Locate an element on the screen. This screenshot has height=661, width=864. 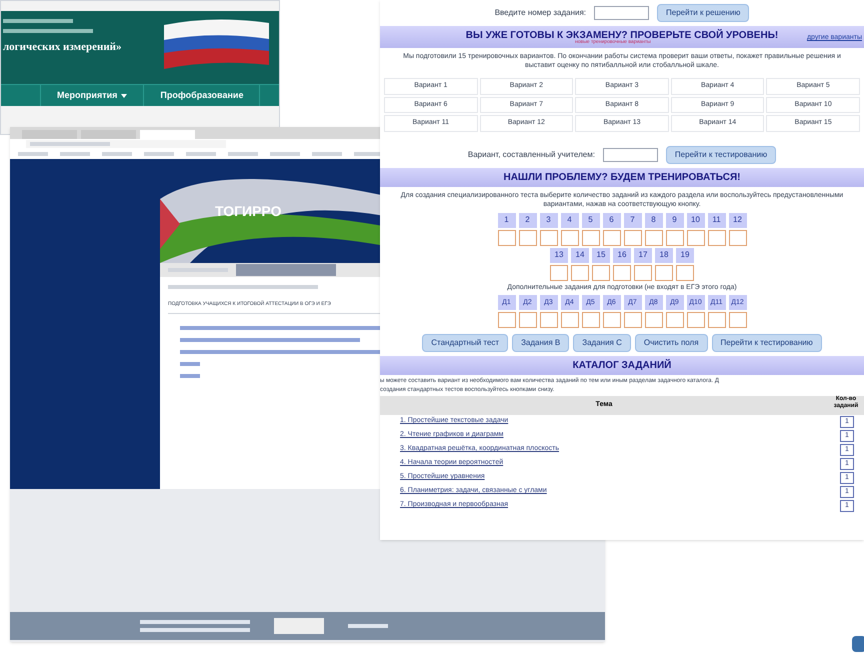
start-test-button: Перейти к тестированию is located at coordinates (721, 155).